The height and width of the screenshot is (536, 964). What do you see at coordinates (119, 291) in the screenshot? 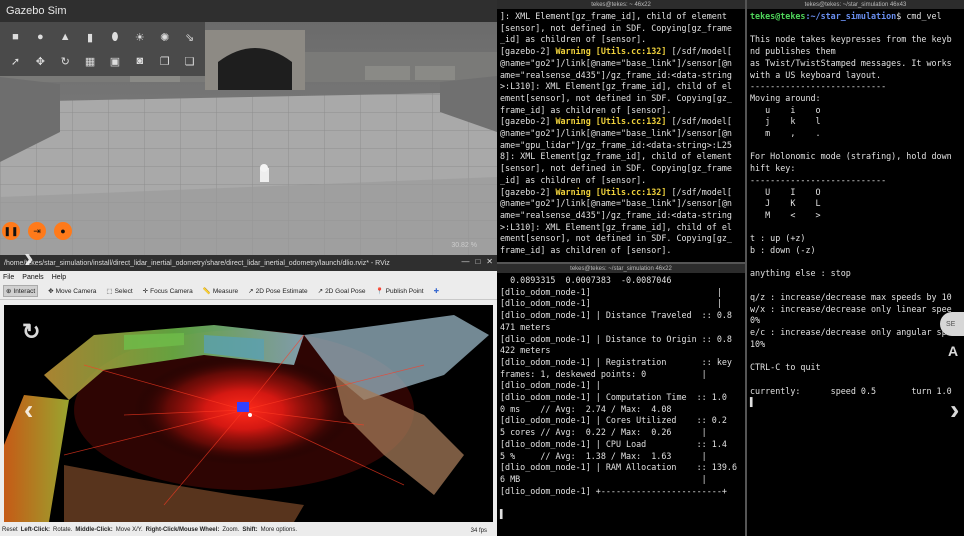
I see `tool-select: ⬚ Select` at bounding box center [119, 291].